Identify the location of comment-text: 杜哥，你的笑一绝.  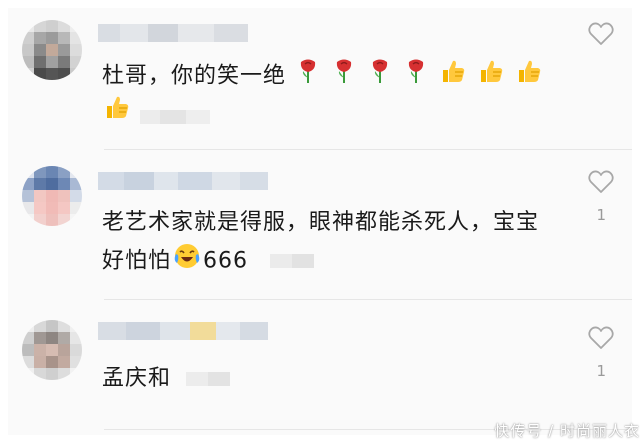
(323, 76).